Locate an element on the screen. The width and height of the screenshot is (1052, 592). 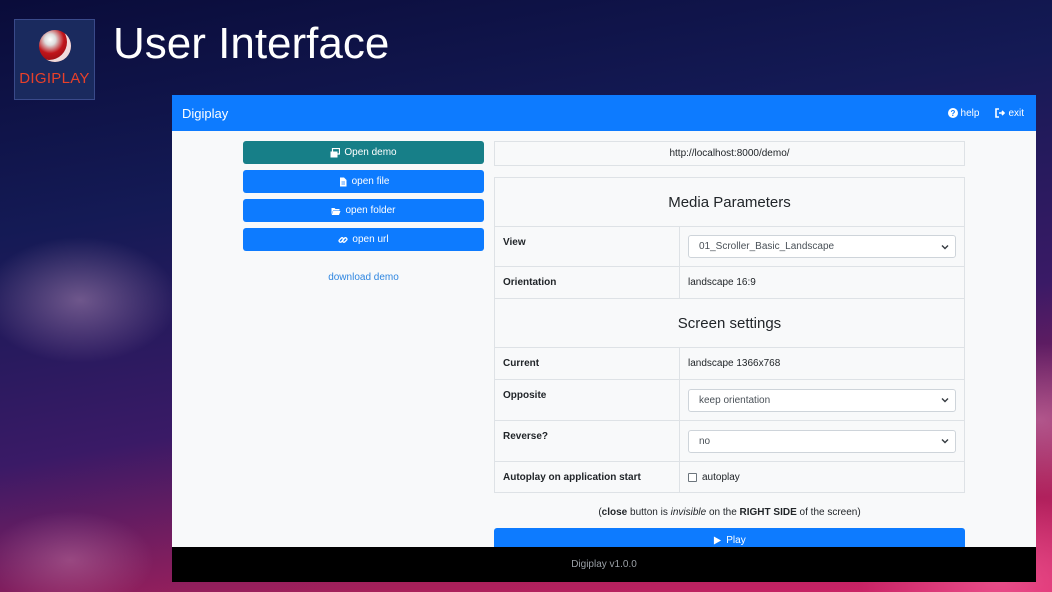
opposite-row: Opposite keep orientation is located at coordinates (729, 400).